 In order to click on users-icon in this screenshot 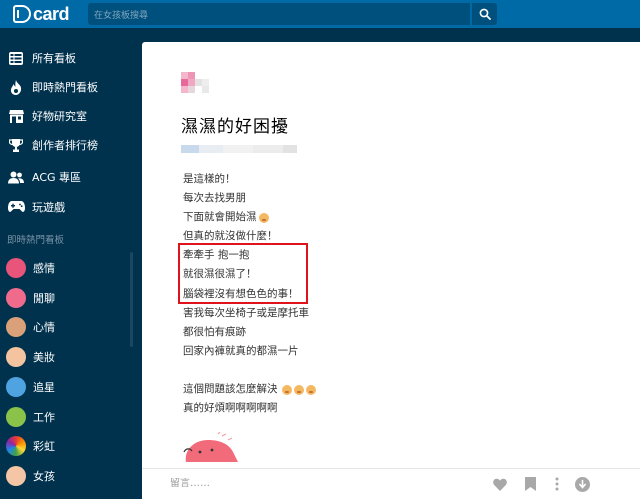, I will do `click(16, 177)`.